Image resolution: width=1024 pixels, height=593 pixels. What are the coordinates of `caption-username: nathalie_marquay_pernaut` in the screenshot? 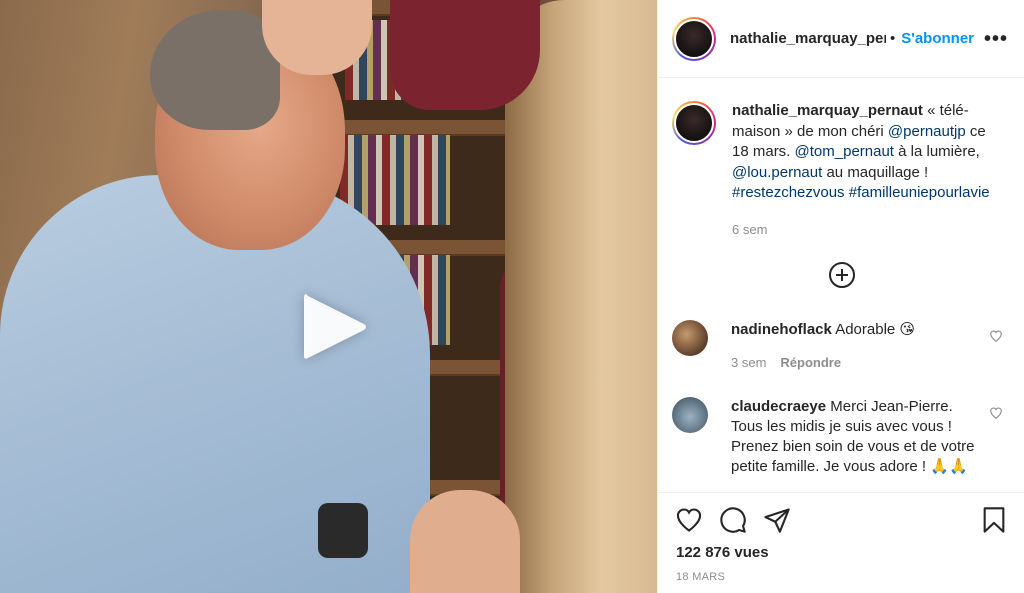 It's located at (827, 110).